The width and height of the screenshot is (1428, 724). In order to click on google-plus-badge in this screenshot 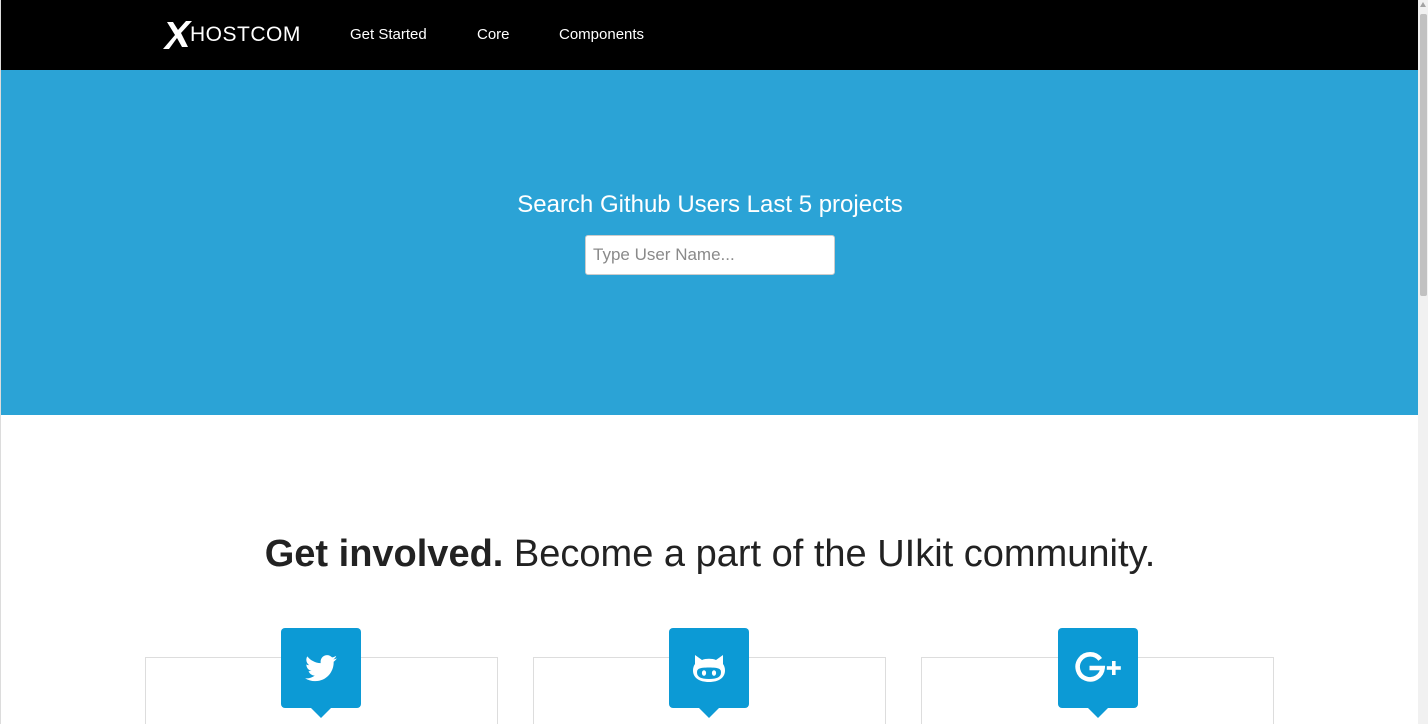, I will do `click(1098, 673)`.